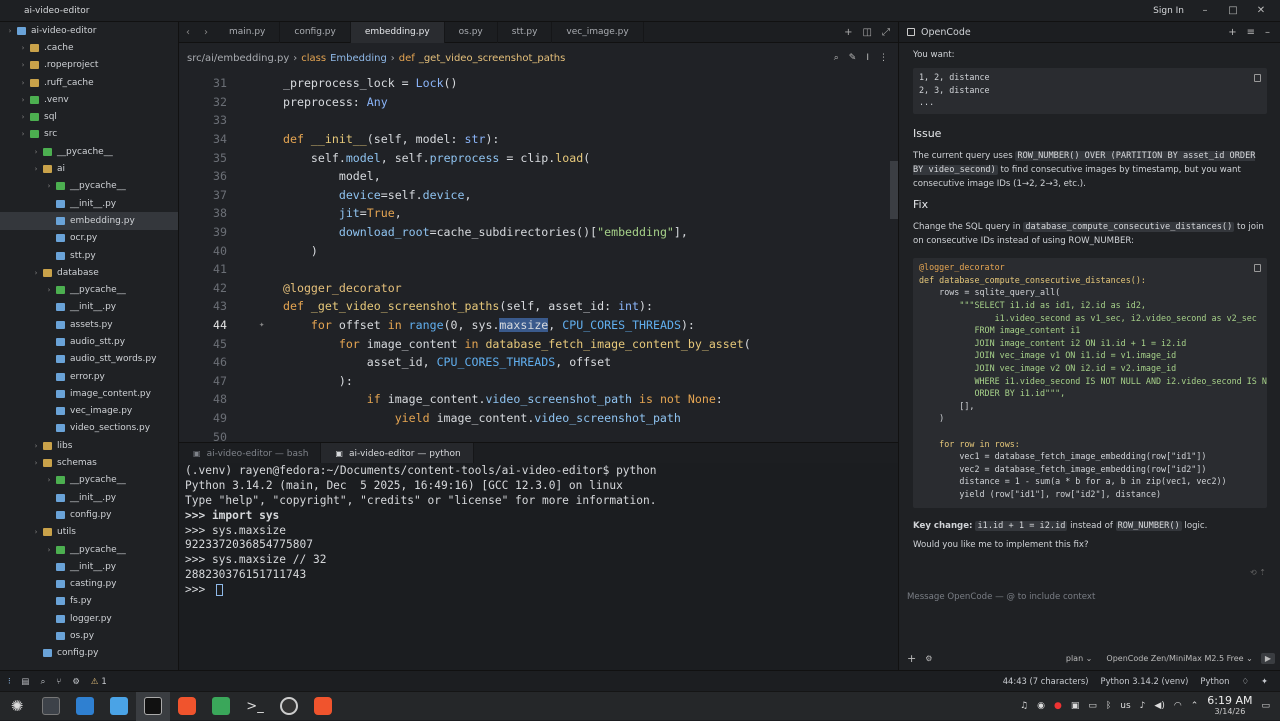 The width and height of the screenshot is (1280, 721). Describe the element at coordinates (1108, 706) in the screenshot. I see `bluetooth-icon: ᛒ` at that location.